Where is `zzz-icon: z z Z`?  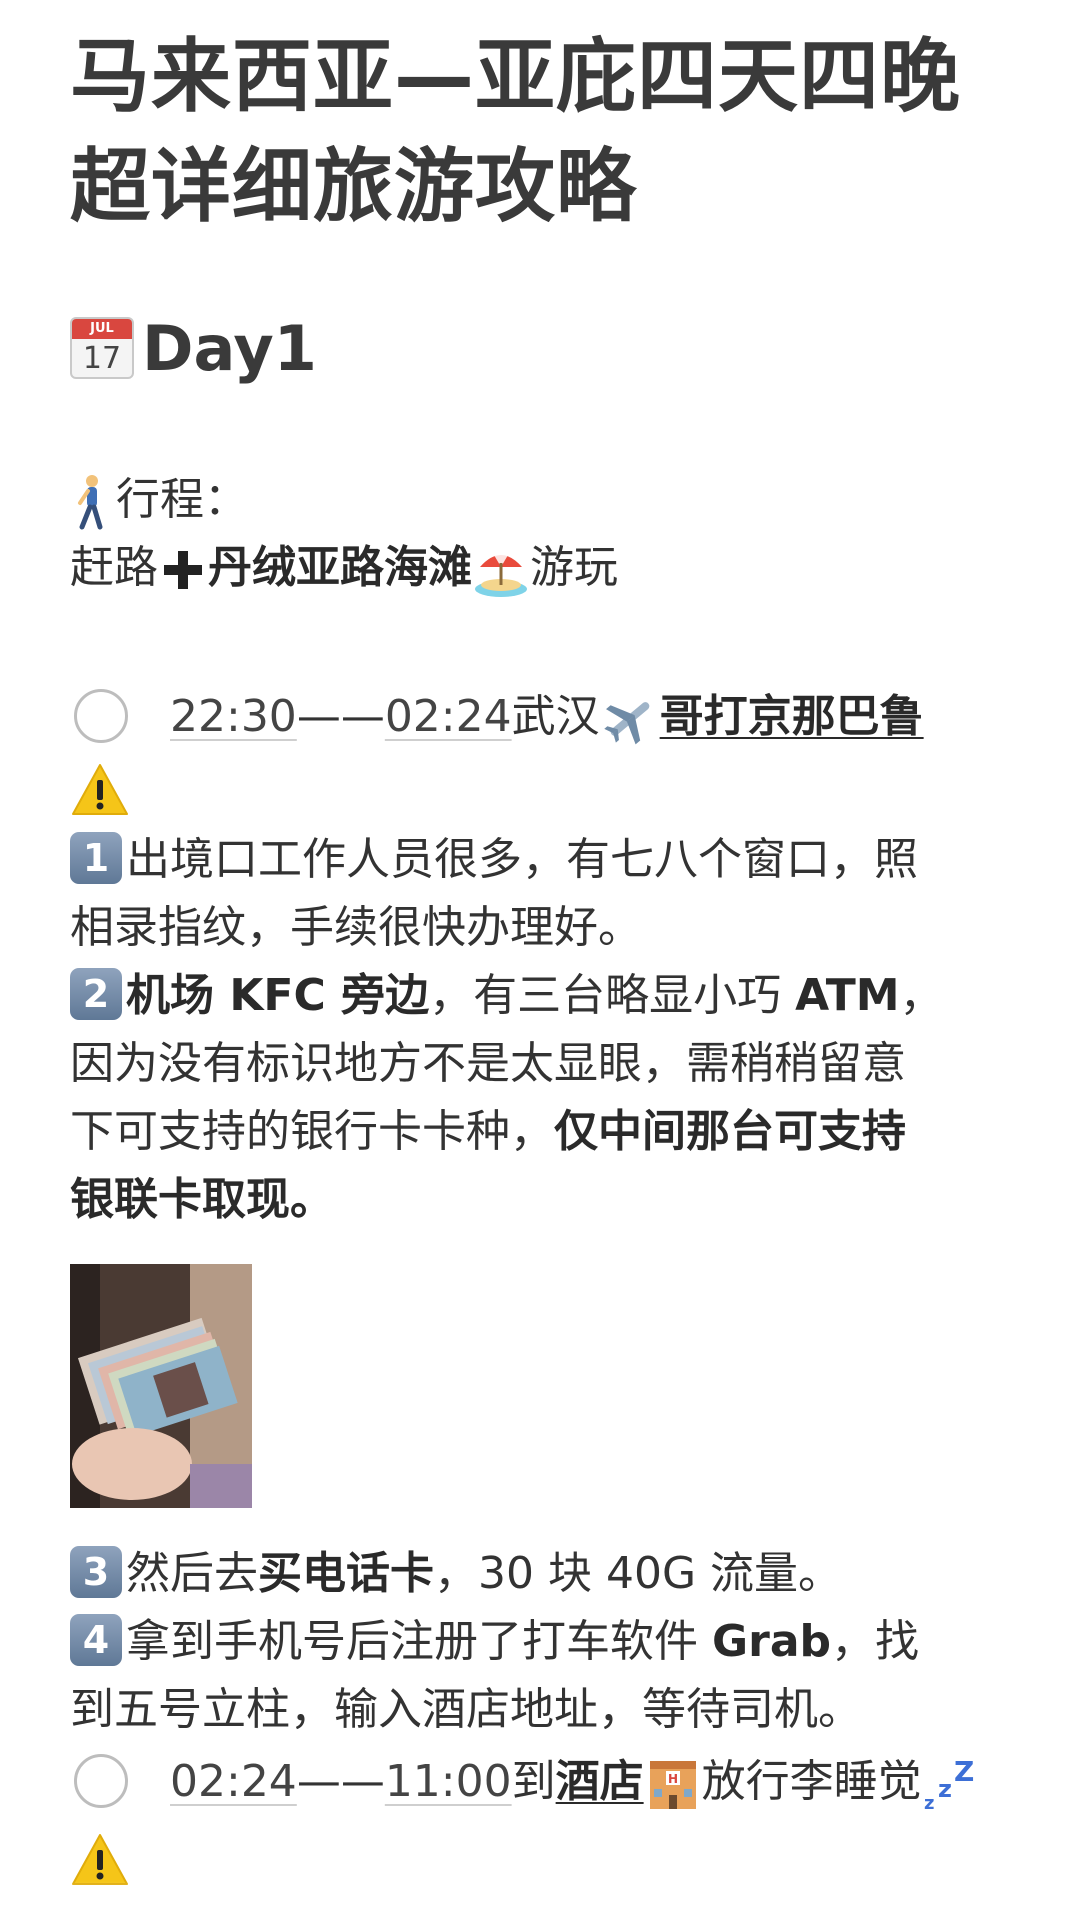
zzz-icon: z z Z is located at coordinates (948, 1784).